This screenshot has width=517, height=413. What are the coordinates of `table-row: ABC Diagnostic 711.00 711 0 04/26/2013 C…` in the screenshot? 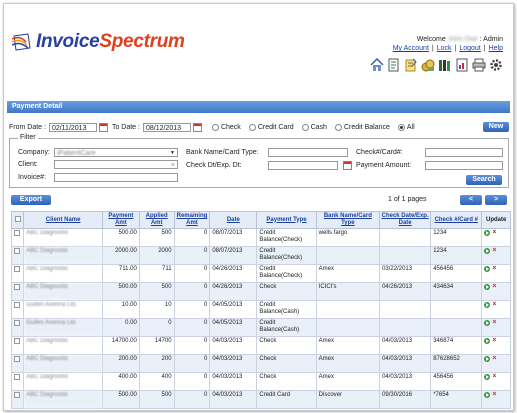 It's located at (260, 273).